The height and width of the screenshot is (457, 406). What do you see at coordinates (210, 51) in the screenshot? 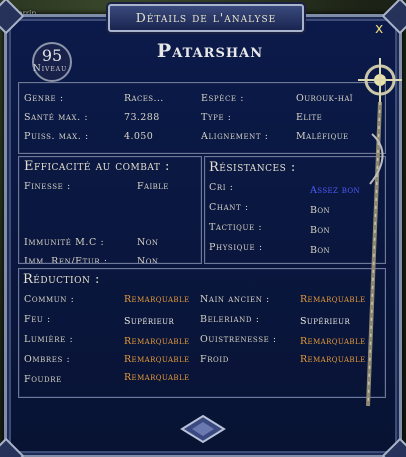
I see `target-name: Patarshan` at bounding box center [210, 51].